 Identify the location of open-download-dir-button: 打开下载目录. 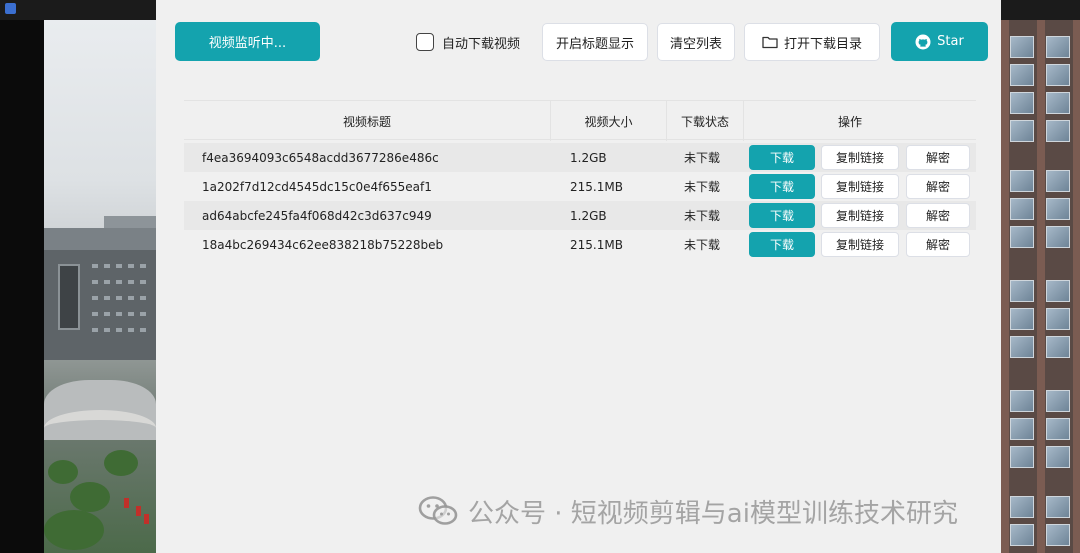
(812, 42).